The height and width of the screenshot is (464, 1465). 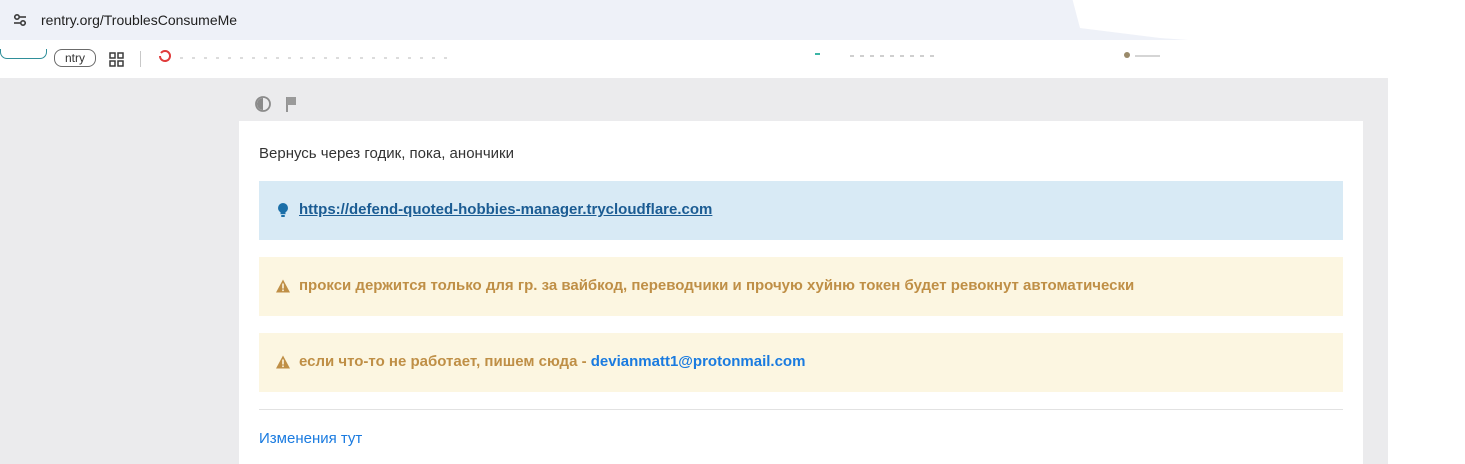 I want to click on changes-link: Изменения тут, so click(x=310, y=438).